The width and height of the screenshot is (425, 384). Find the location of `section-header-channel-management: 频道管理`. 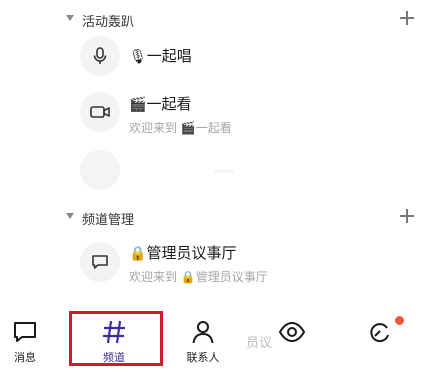

section-header-channel-management: 频道管理 is located at coordinates (212, 218).